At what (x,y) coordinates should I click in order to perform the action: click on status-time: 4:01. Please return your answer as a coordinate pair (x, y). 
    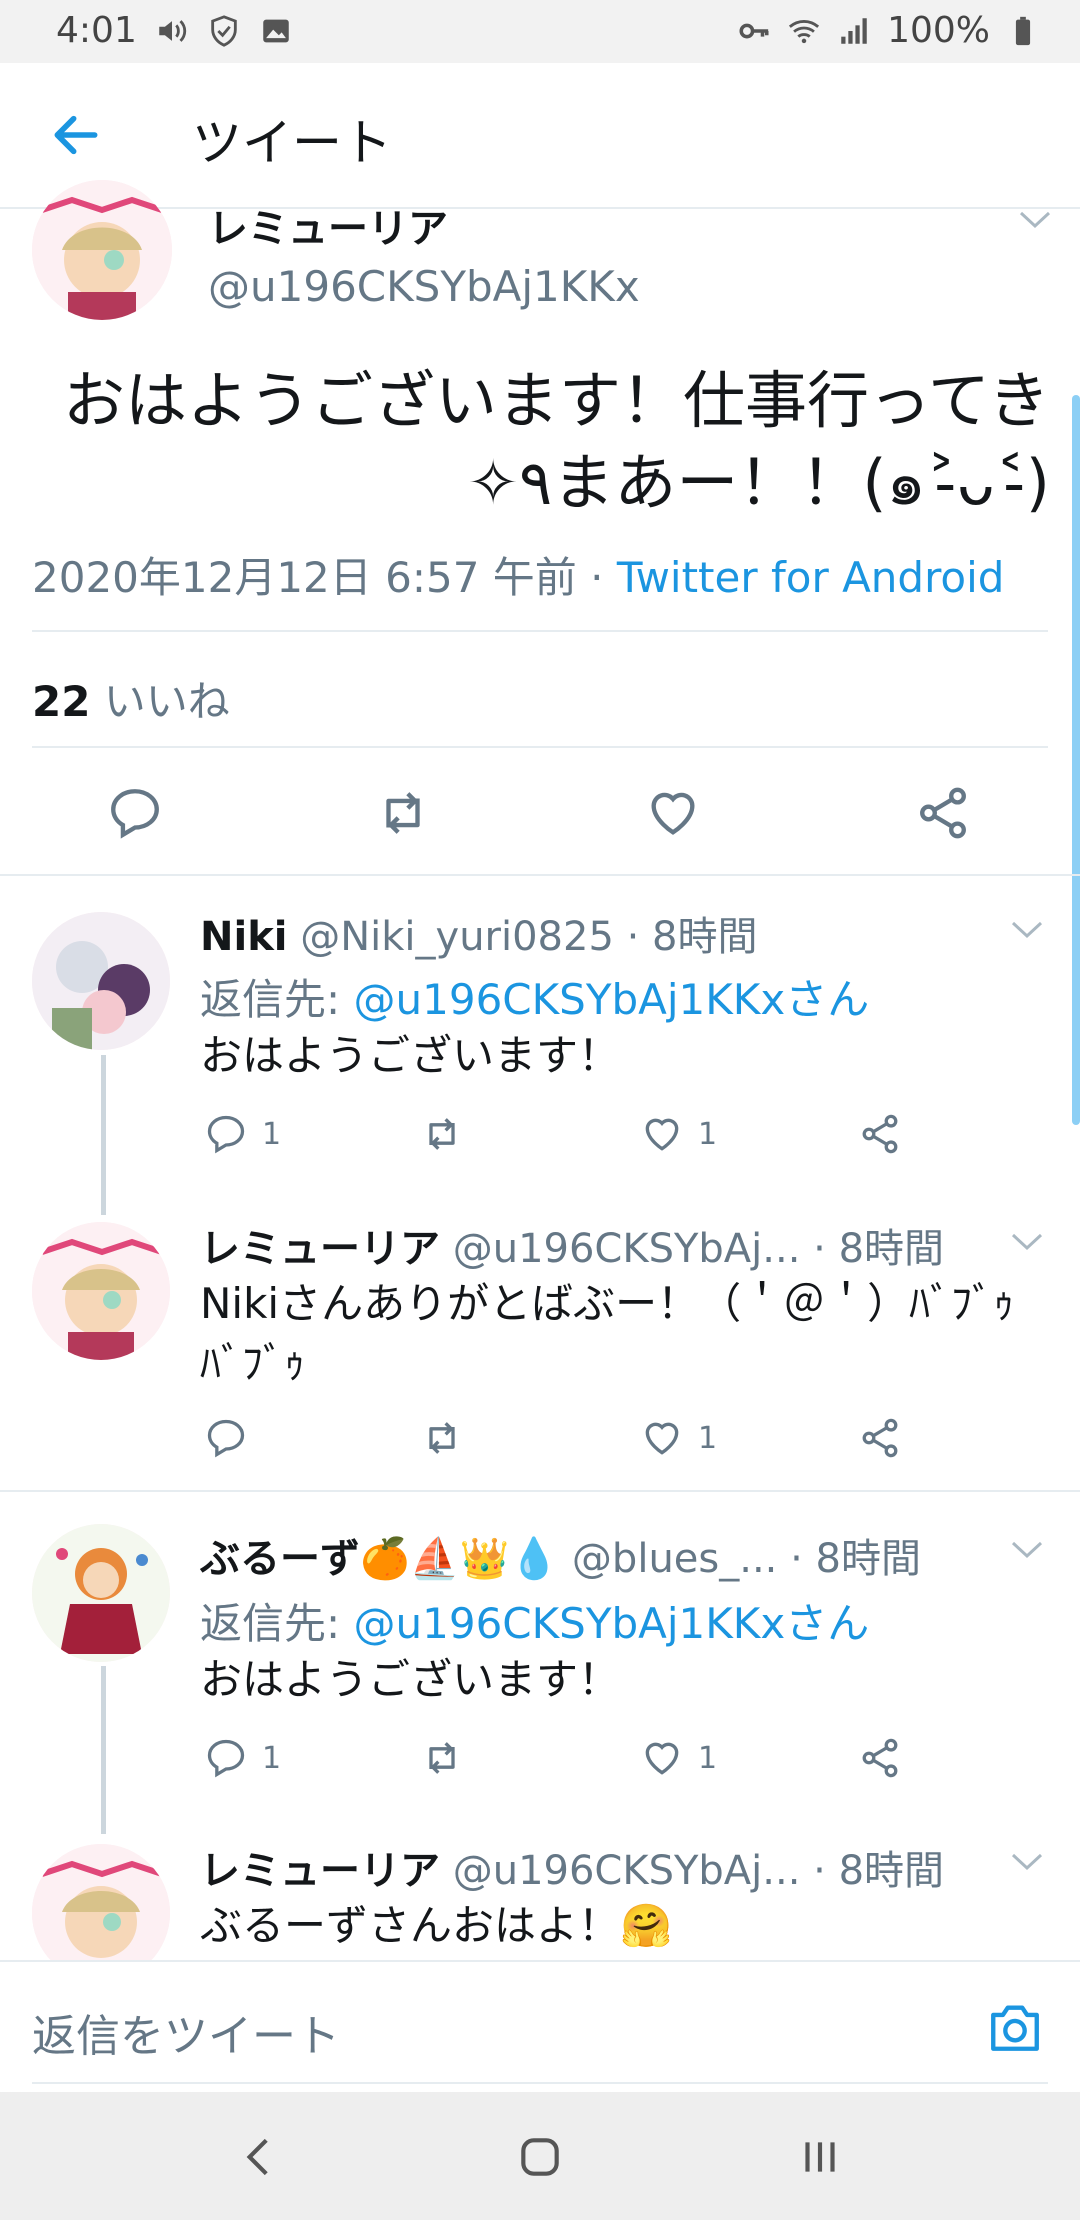
    Looking at the image, I should click on (96, 30).